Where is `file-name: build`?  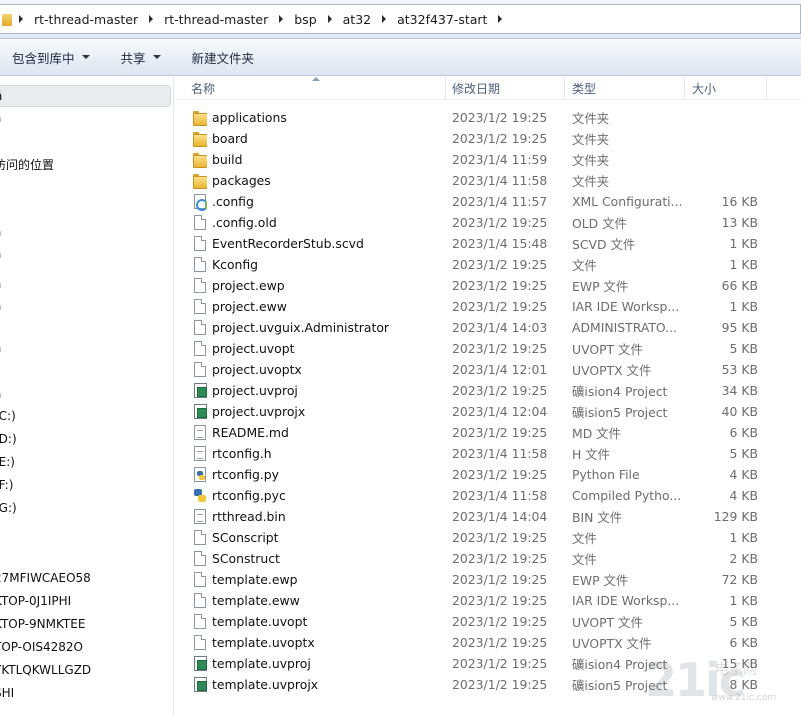
file-name: build is located at coordinates (328, 159).